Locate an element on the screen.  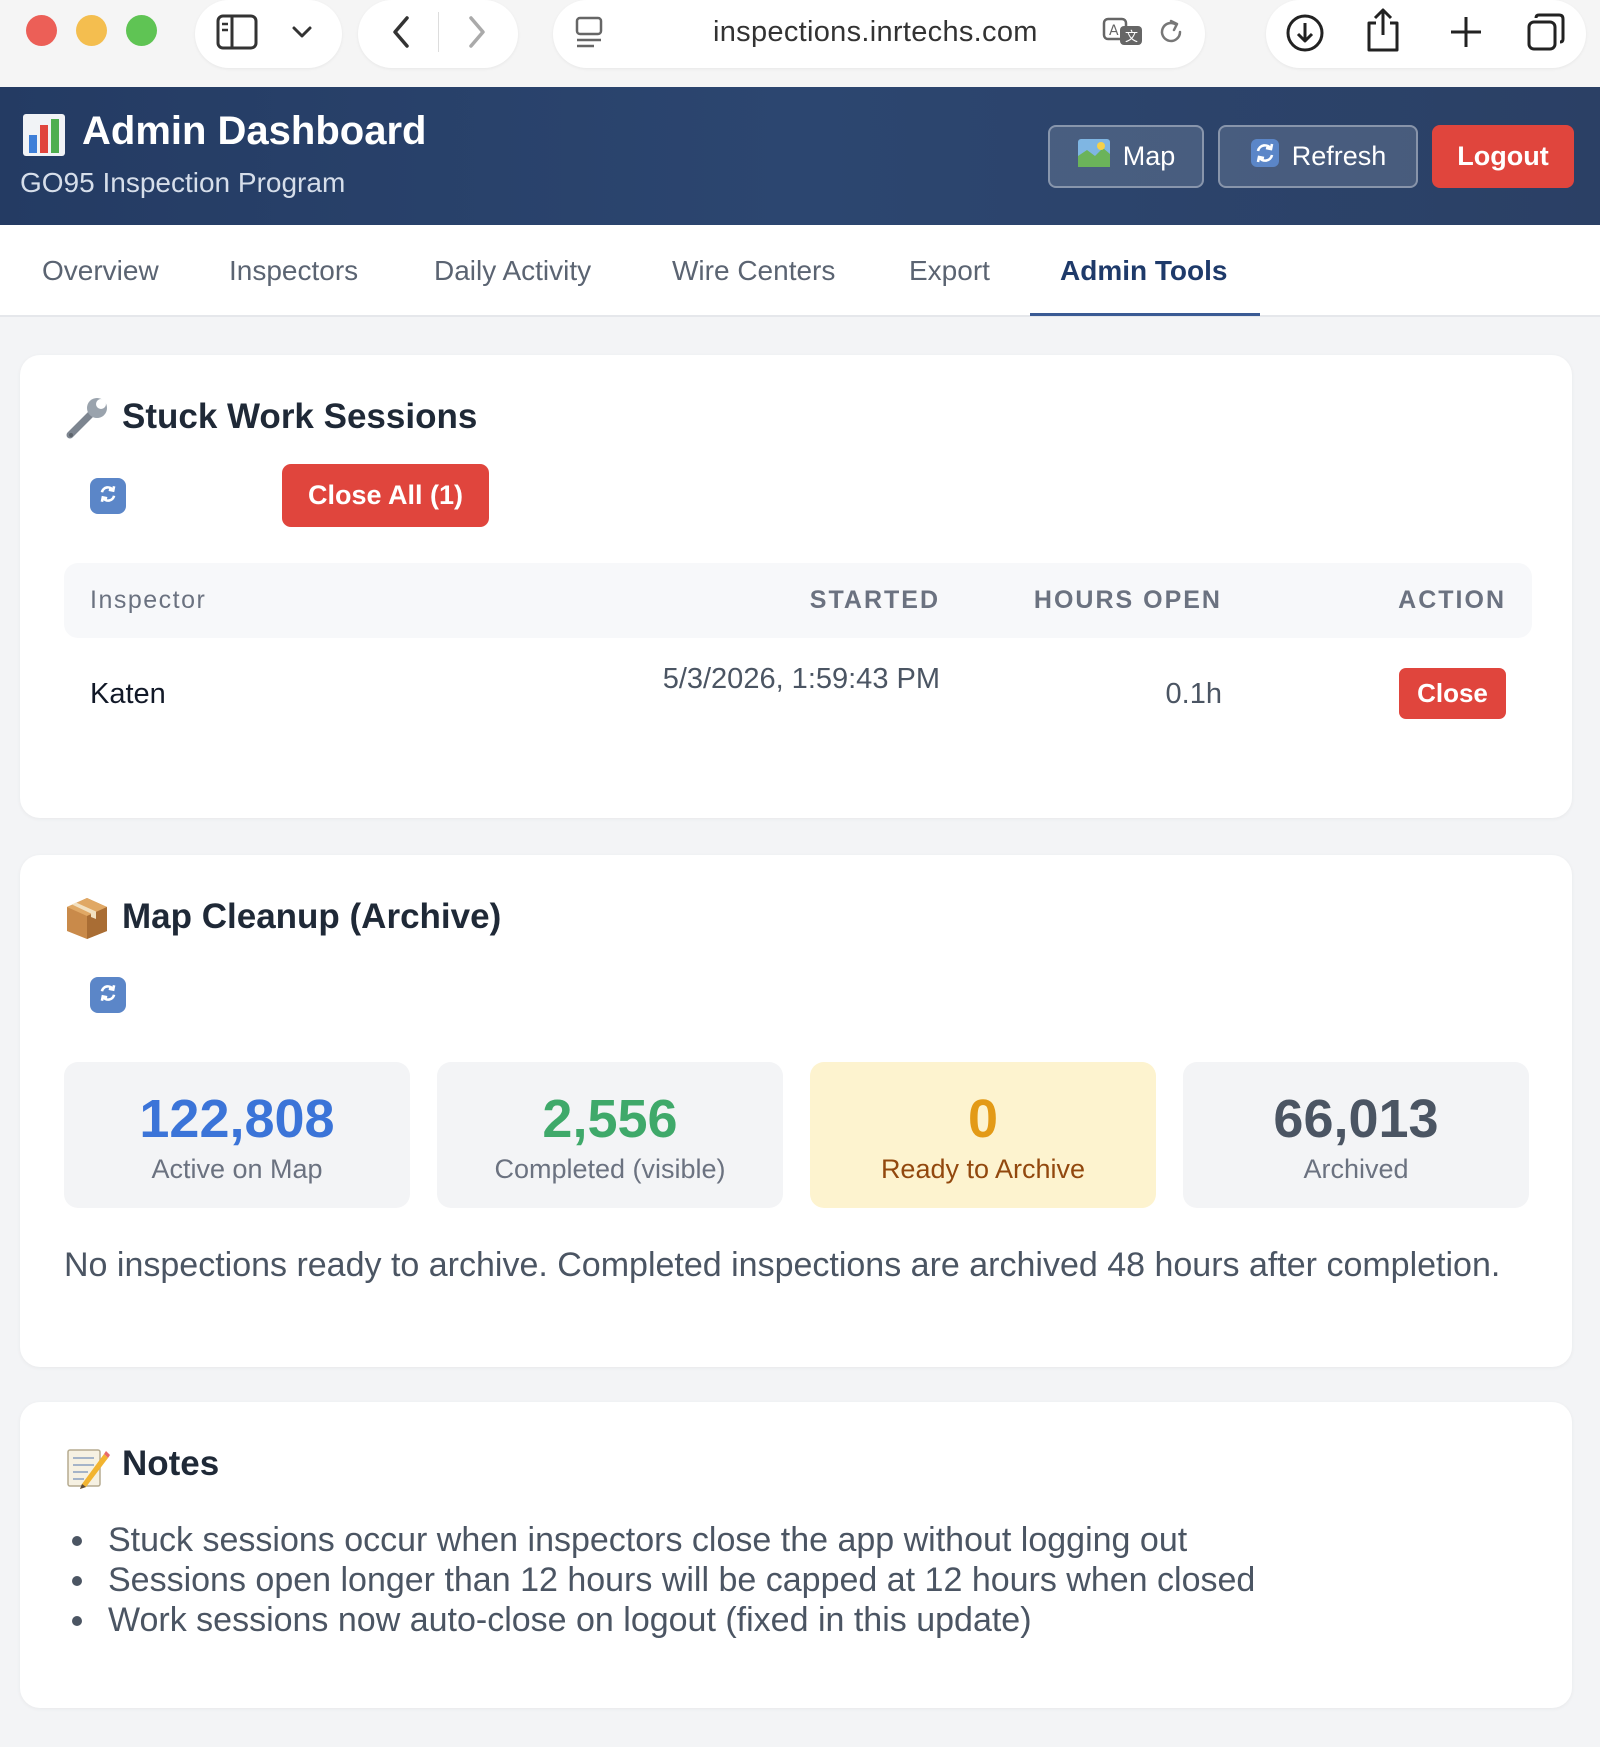
map-cleanup-title: Map Cleanup (Archive) is located at coordinates (312, 916).